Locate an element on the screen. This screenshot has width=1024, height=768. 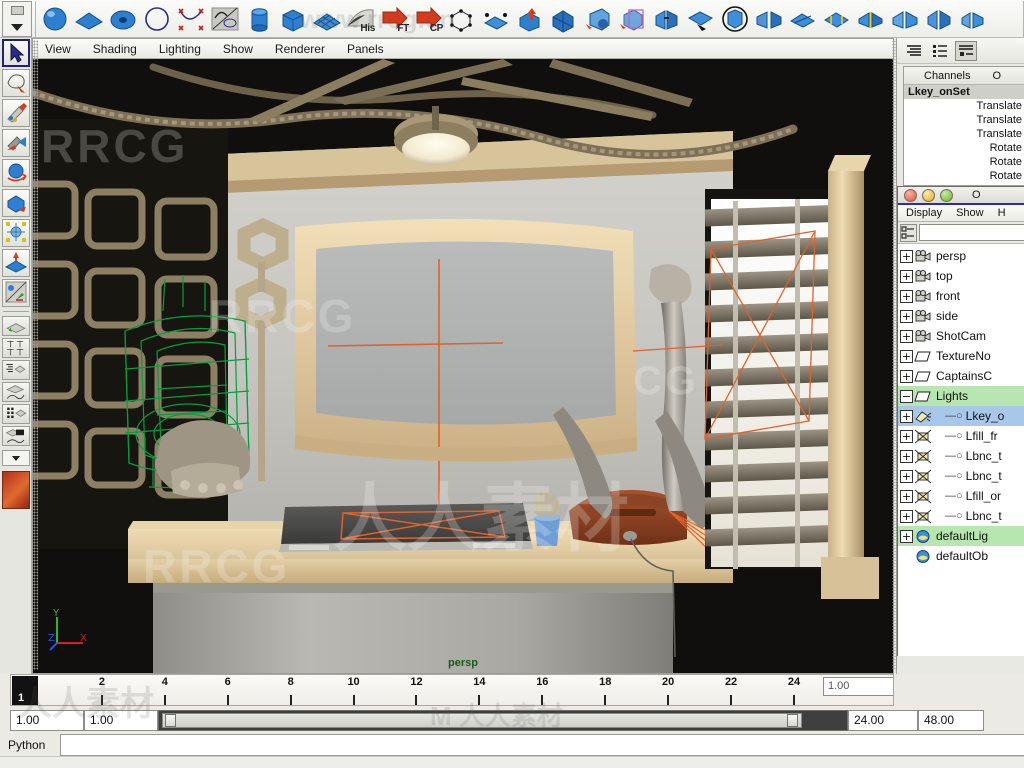
layout-four-view is located at coordinates (15, 348).